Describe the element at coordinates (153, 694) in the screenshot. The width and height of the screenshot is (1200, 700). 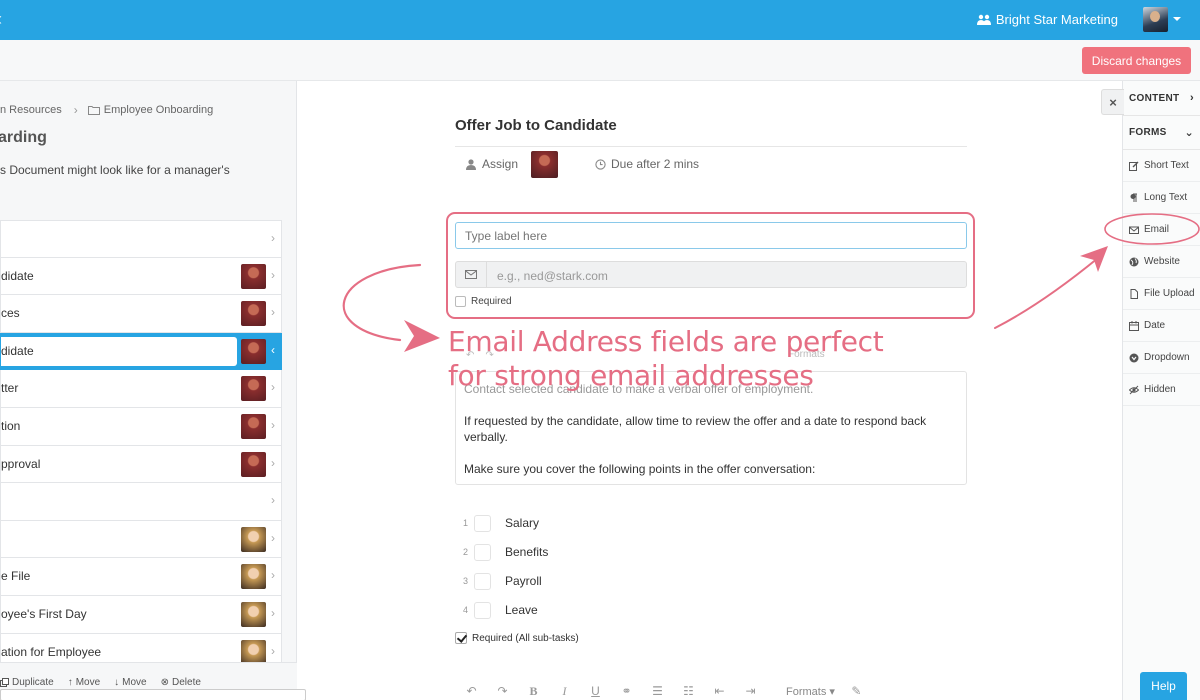
I see `horizontal-scrollbar` at that location.